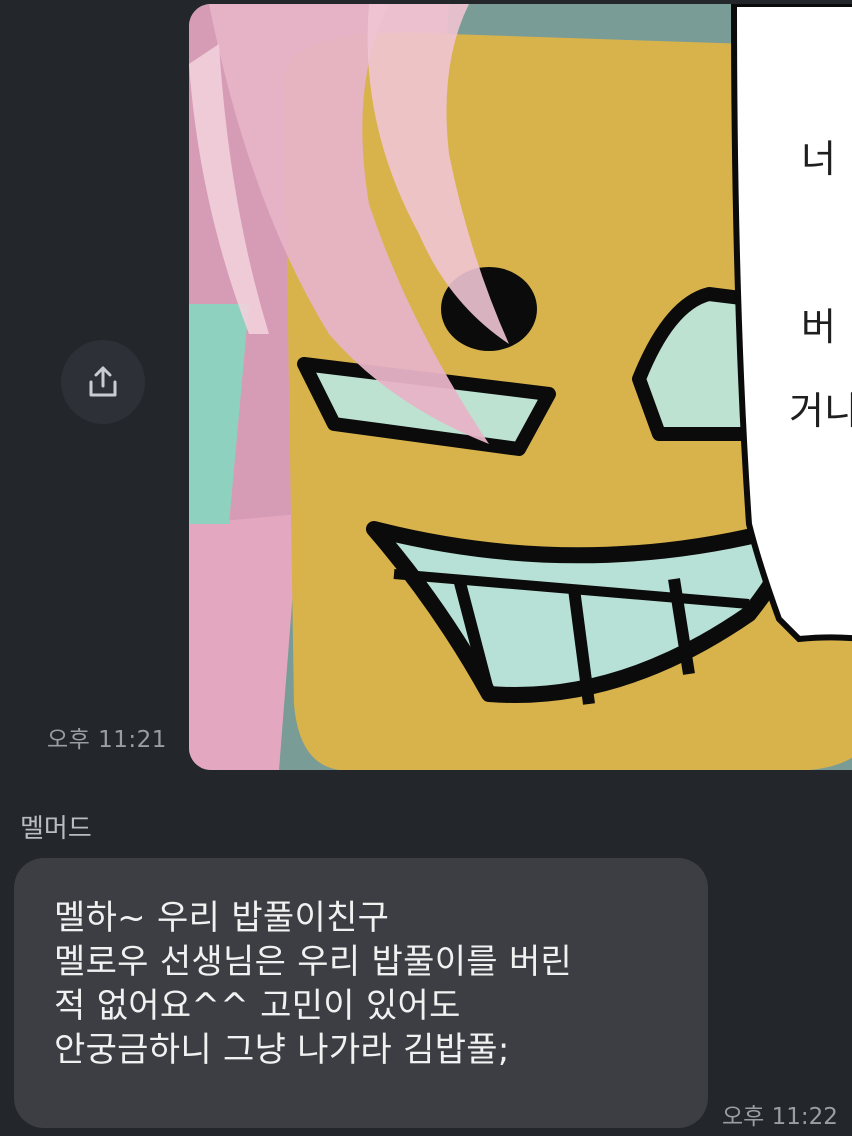 The width and height of the screenshot is (852, 1136). I want to click on share-button, so click(103, 382).